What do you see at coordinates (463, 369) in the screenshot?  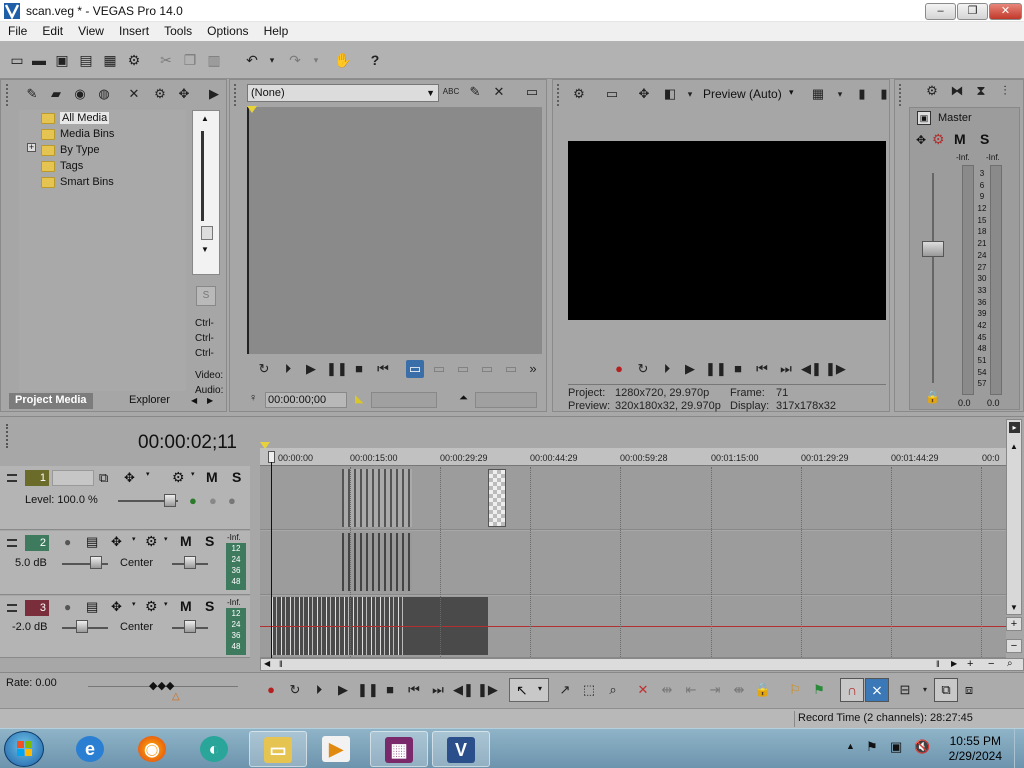 I see `overwrite-icon: ▭` at bounding box center [463, 369].